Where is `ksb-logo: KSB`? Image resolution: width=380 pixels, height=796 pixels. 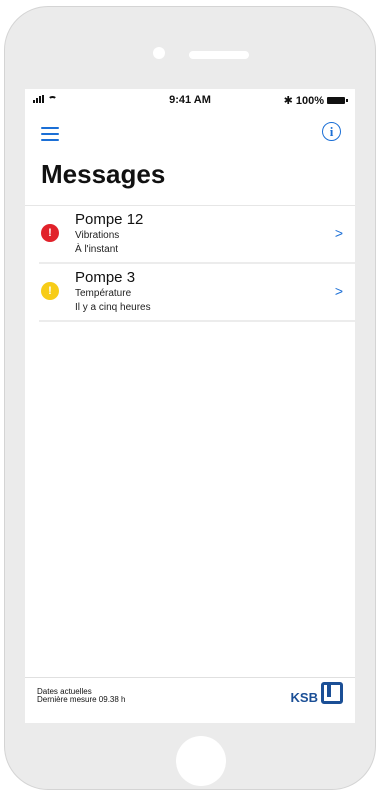
ksb-logo: KSB is located at coordinates (317, 693).